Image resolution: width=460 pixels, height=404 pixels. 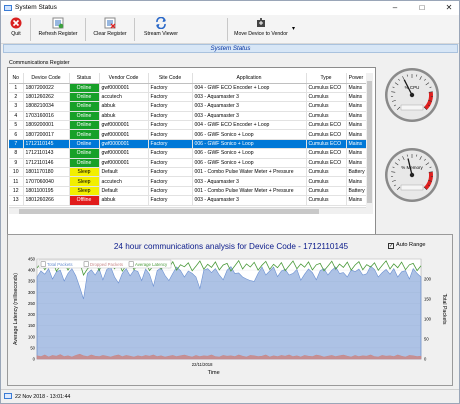 I want to click on stream-viewer-label: Stream Viewer, so click(x=161, y=34).